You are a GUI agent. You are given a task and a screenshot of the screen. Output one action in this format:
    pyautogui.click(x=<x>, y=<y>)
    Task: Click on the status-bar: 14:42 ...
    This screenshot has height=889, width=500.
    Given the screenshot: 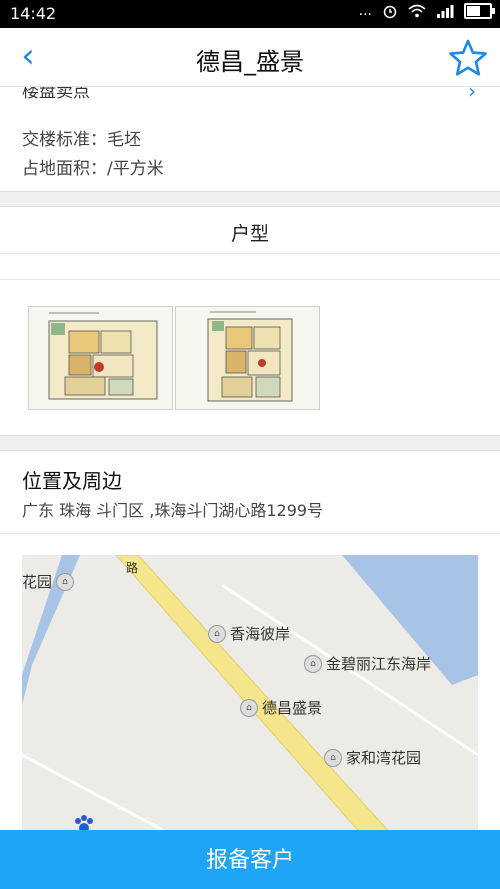 What is the action you would take?
    pyautogui.click(x=250, y=14)
    